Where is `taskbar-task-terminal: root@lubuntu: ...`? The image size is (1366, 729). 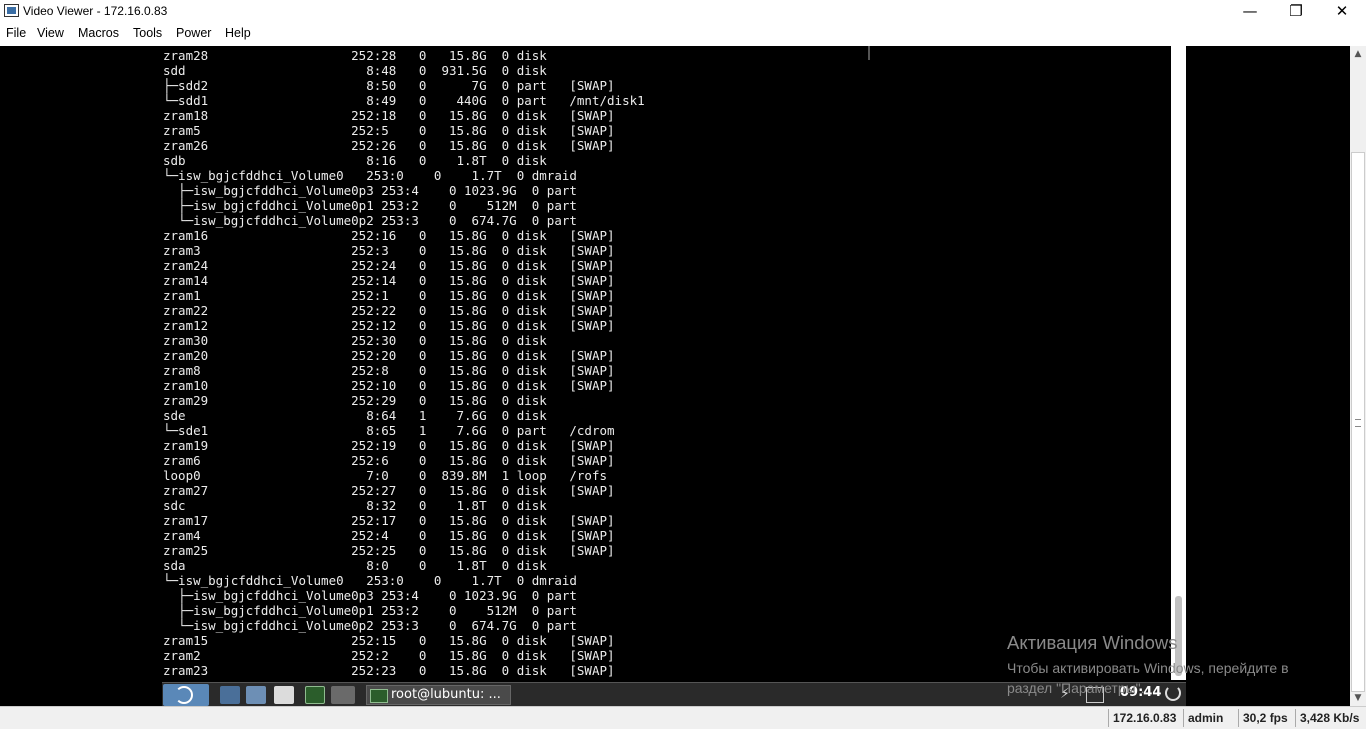 taskbar-task-terminal: root@lubuntu: ... is located at coordinates (438, 695).